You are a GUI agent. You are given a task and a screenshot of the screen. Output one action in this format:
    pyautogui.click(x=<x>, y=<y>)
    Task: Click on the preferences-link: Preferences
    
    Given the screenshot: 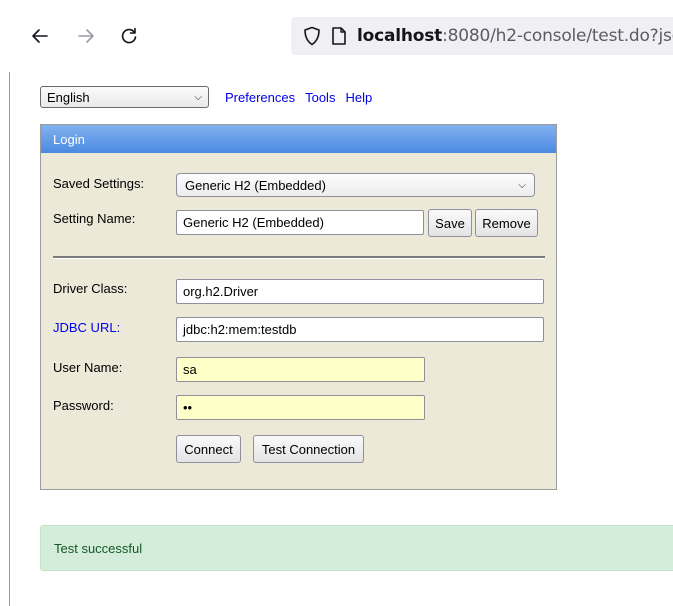 What is the action you would take?
    pyautogui.click(x=260, y=97)
    